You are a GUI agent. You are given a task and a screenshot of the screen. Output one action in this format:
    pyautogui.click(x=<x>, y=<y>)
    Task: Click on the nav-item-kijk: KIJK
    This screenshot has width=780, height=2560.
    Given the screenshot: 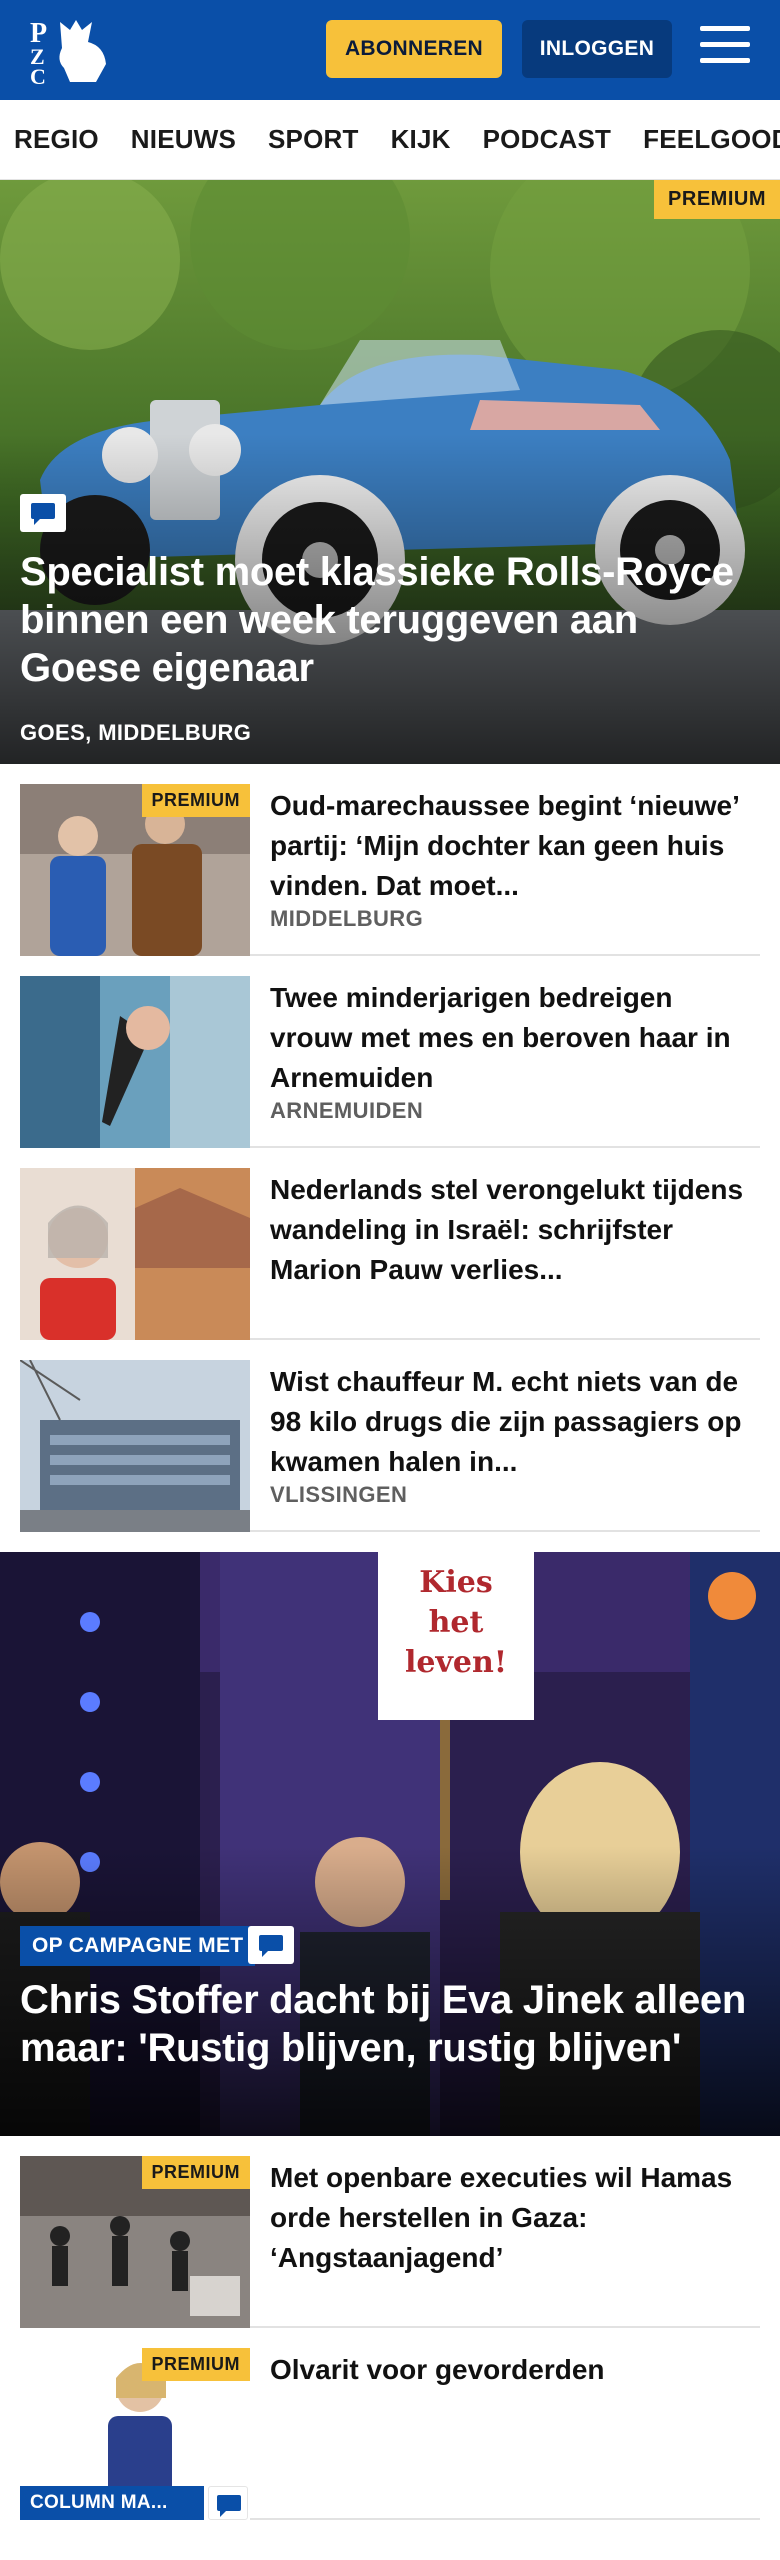 What is the action you would take?
    pyautogui.click(x=421, y=139)
    